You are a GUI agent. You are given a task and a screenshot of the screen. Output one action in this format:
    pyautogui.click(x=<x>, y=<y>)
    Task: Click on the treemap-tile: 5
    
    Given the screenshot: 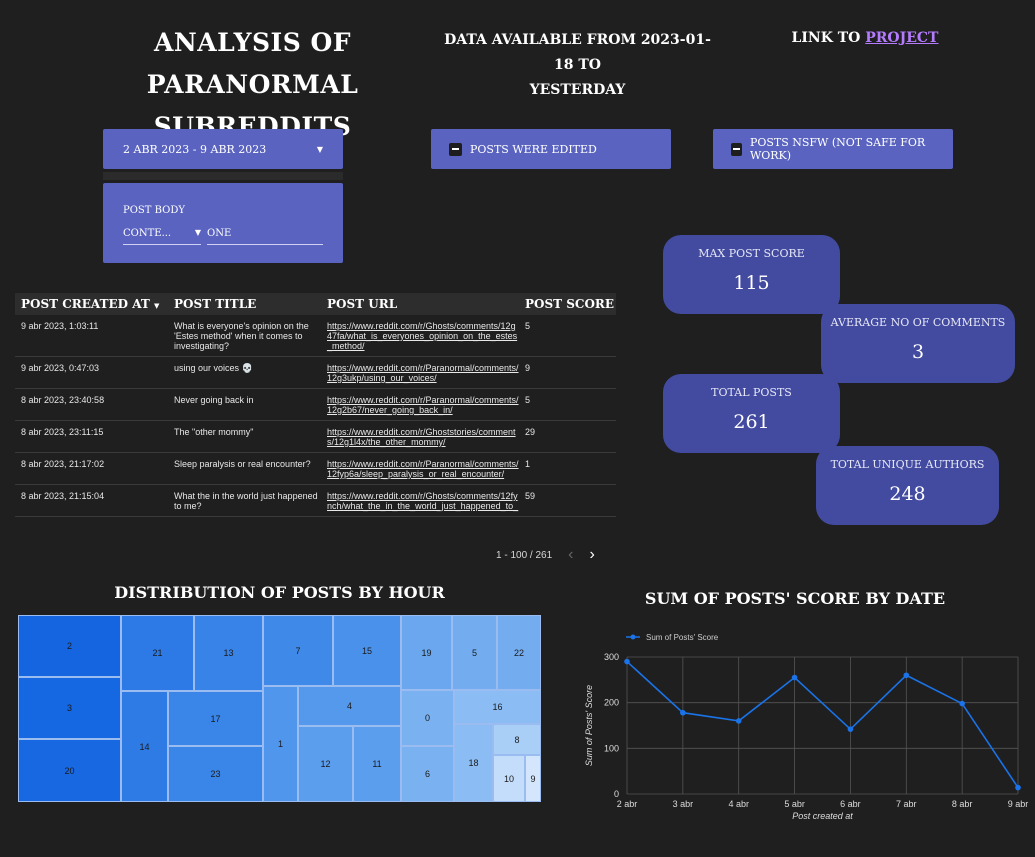 What is the action you would take?
    pyautogui.click(x=474, y=652)
    